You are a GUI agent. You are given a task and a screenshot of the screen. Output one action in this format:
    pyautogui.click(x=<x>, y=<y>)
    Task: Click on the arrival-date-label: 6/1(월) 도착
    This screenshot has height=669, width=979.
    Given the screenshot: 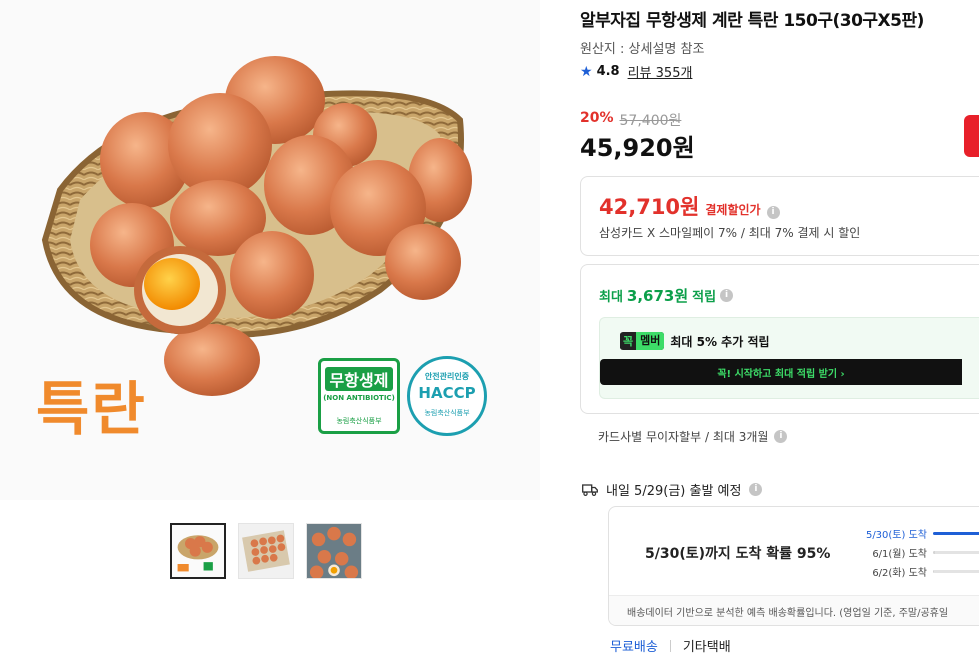 What is the action you would take?
    pyautogui.click(x=899, y=554)
    